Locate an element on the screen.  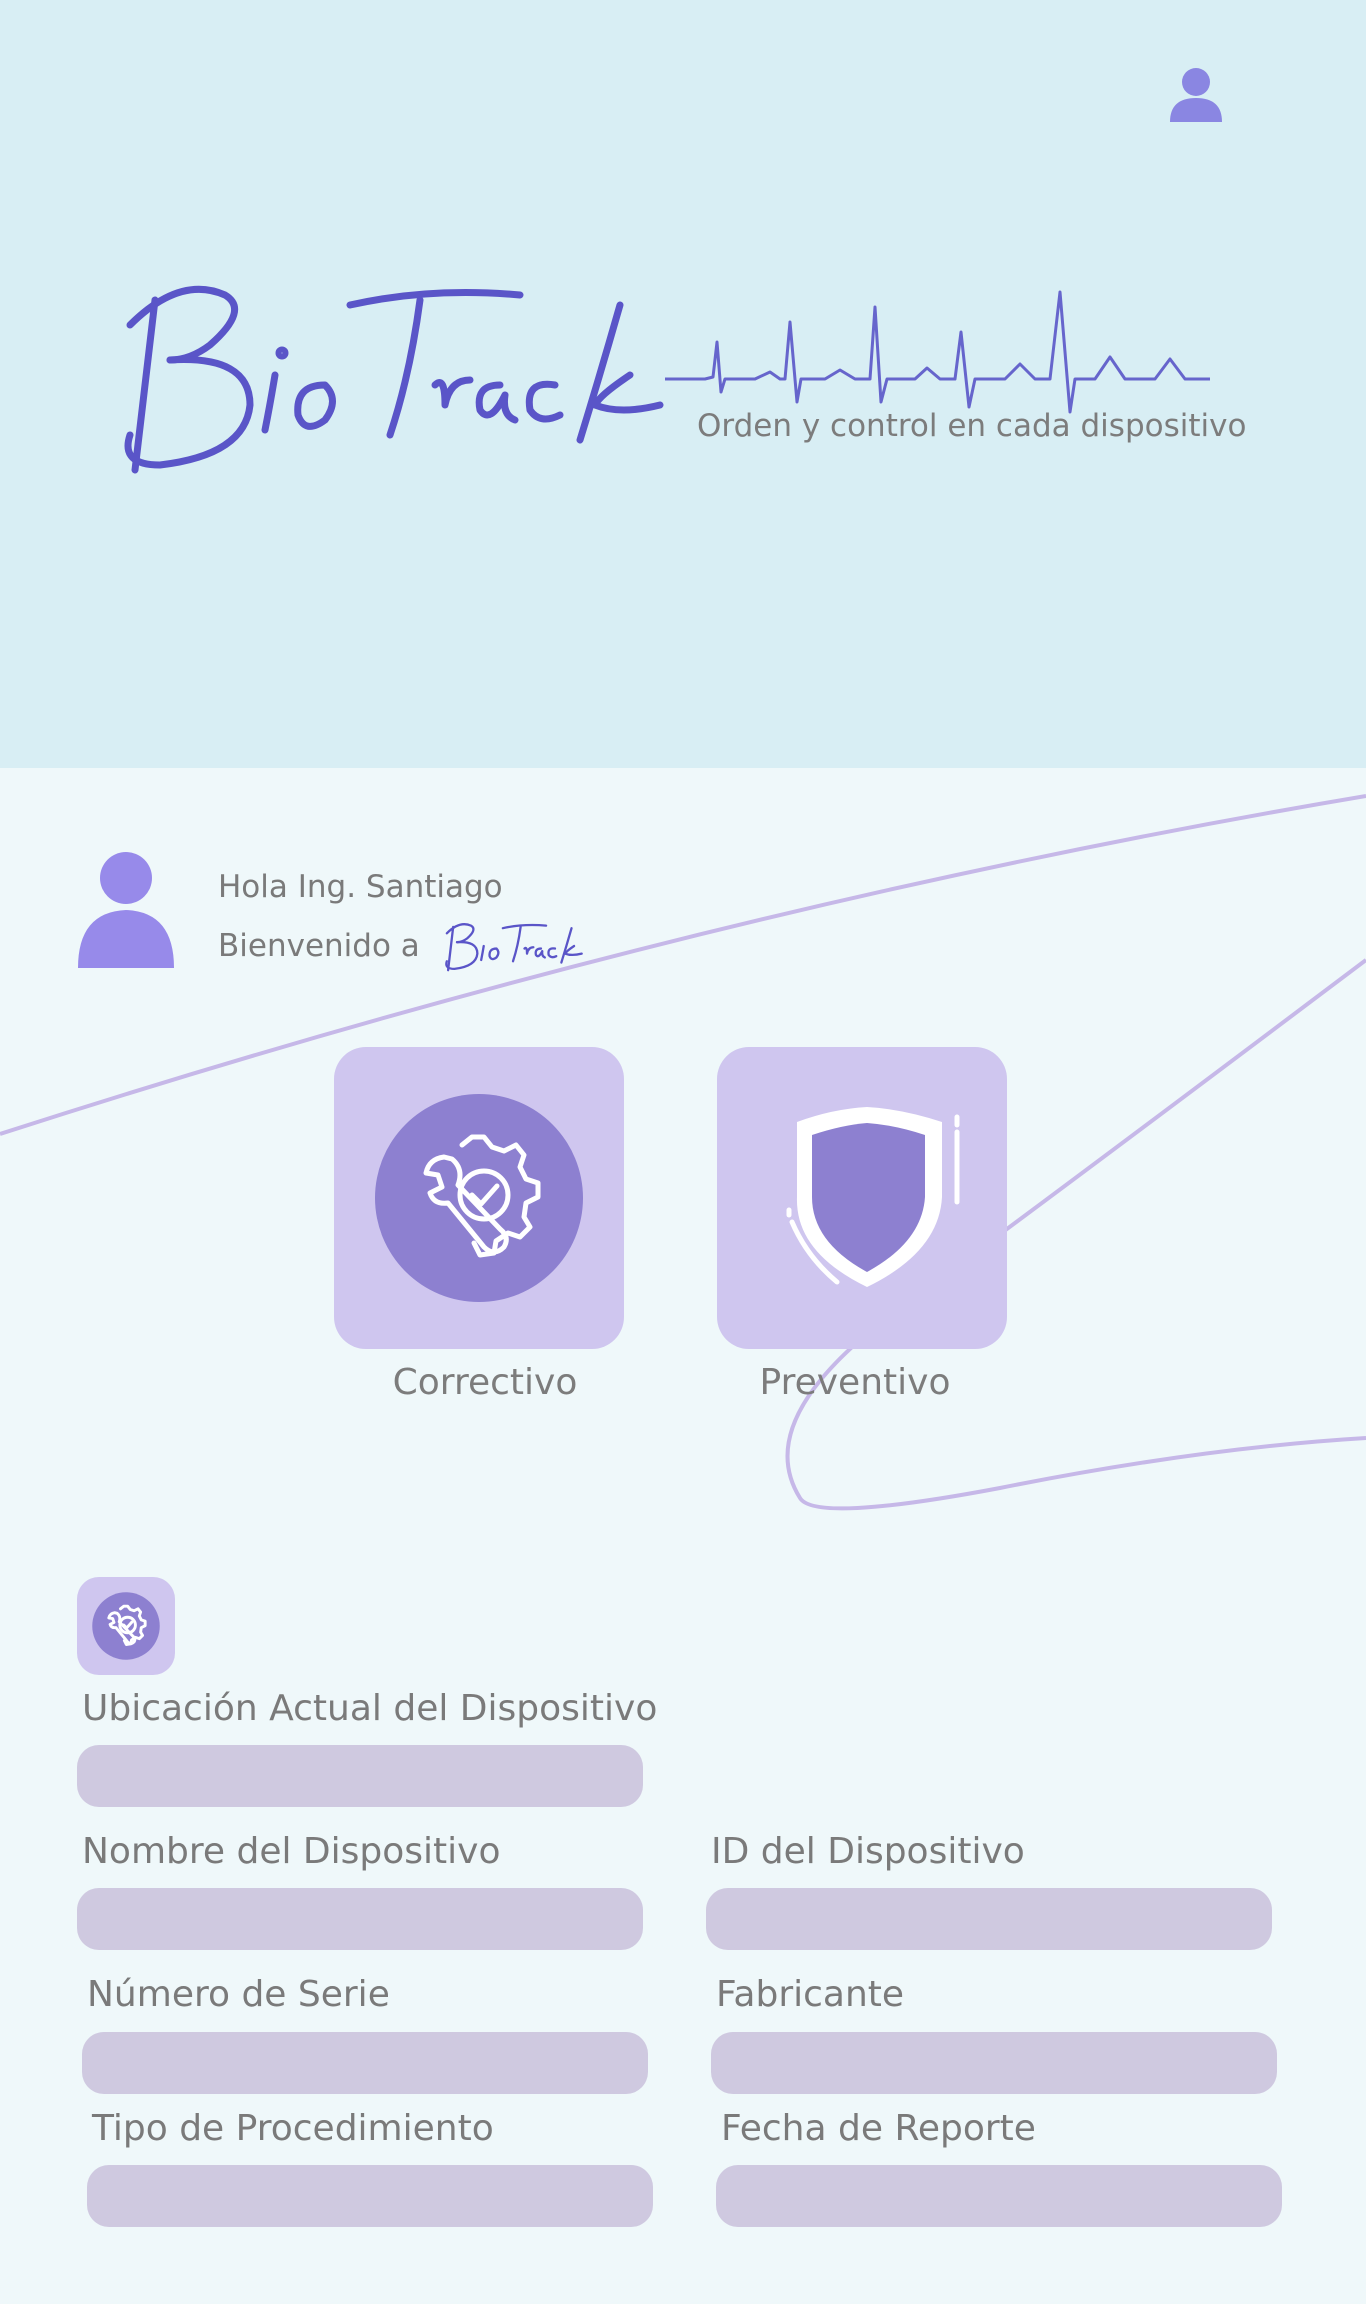
report-date-input is located at coordinates (999, 2196).